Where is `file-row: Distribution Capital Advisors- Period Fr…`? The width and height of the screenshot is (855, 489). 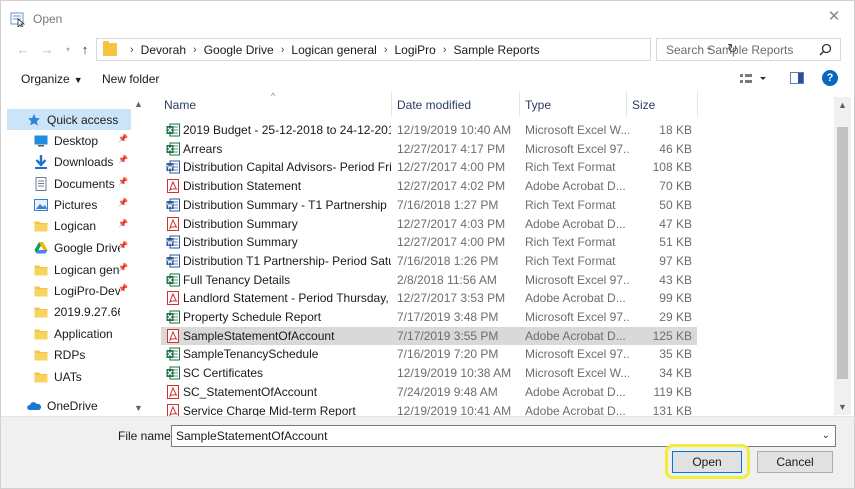 file-row: Distribution Capital Advisors- Period Fr… is located at coordinates (429, 167).